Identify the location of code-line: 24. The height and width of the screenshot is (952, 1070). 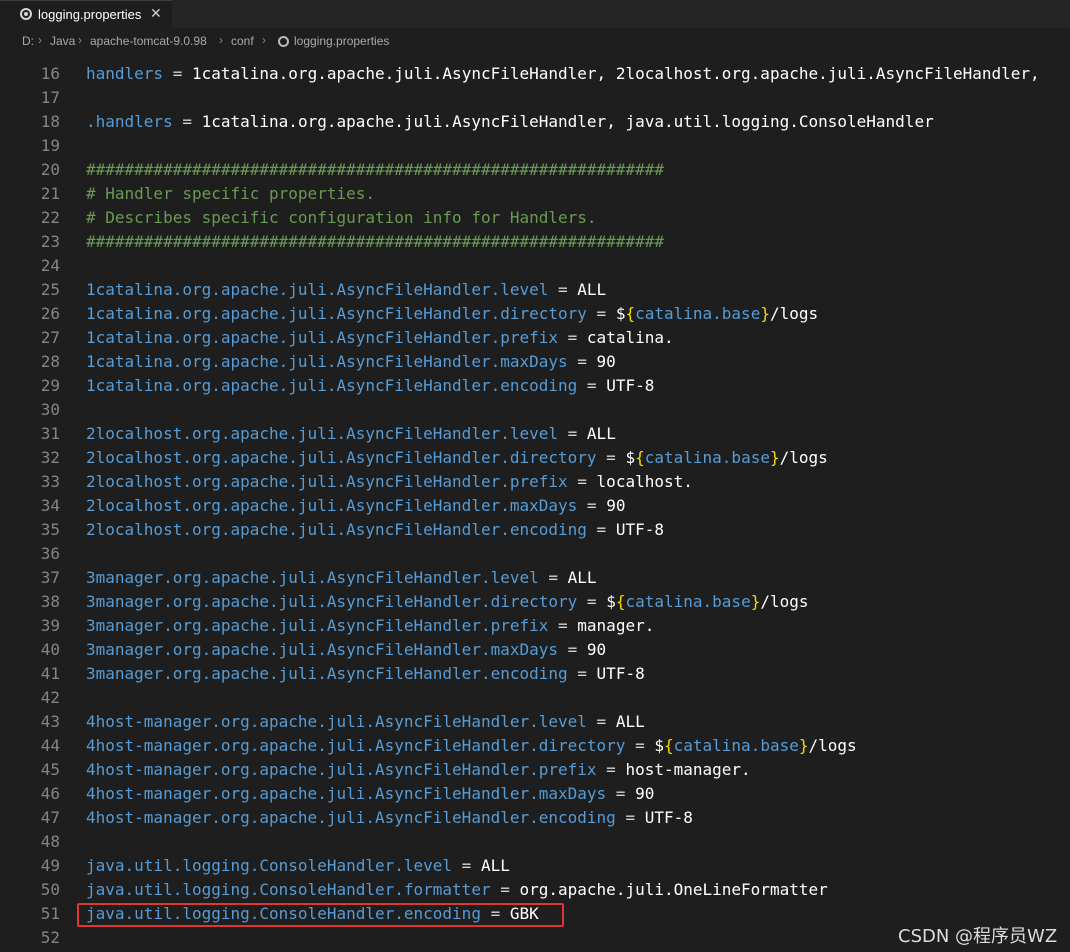
(535, 266).